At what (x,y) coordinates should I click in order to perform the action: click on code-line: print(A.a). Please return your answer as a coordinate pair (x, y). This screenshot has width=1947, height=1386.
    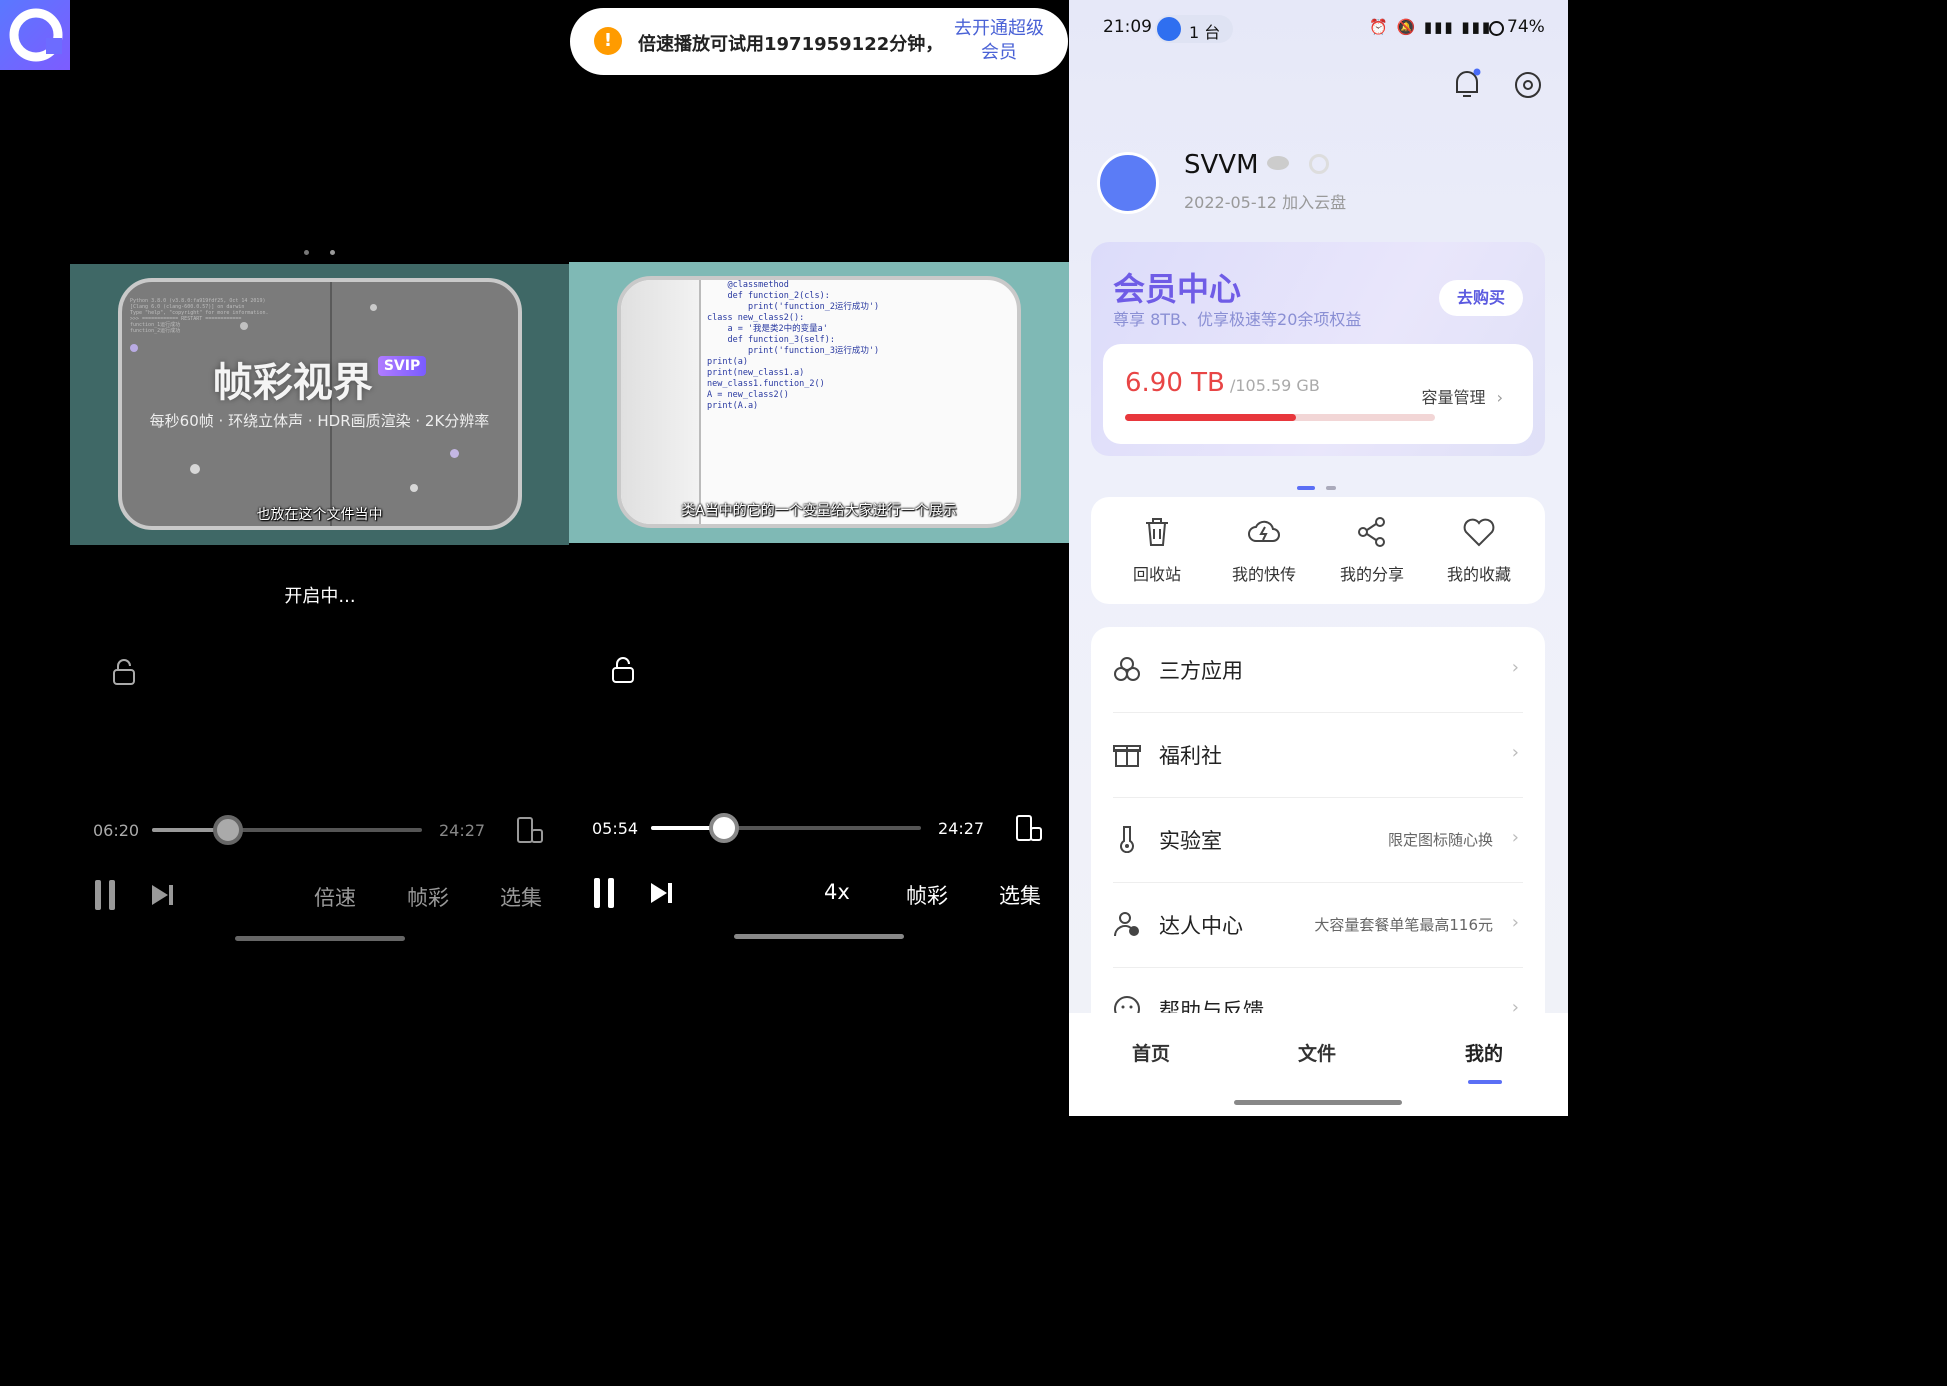
    Looking at the image, I should click on (733, 406).